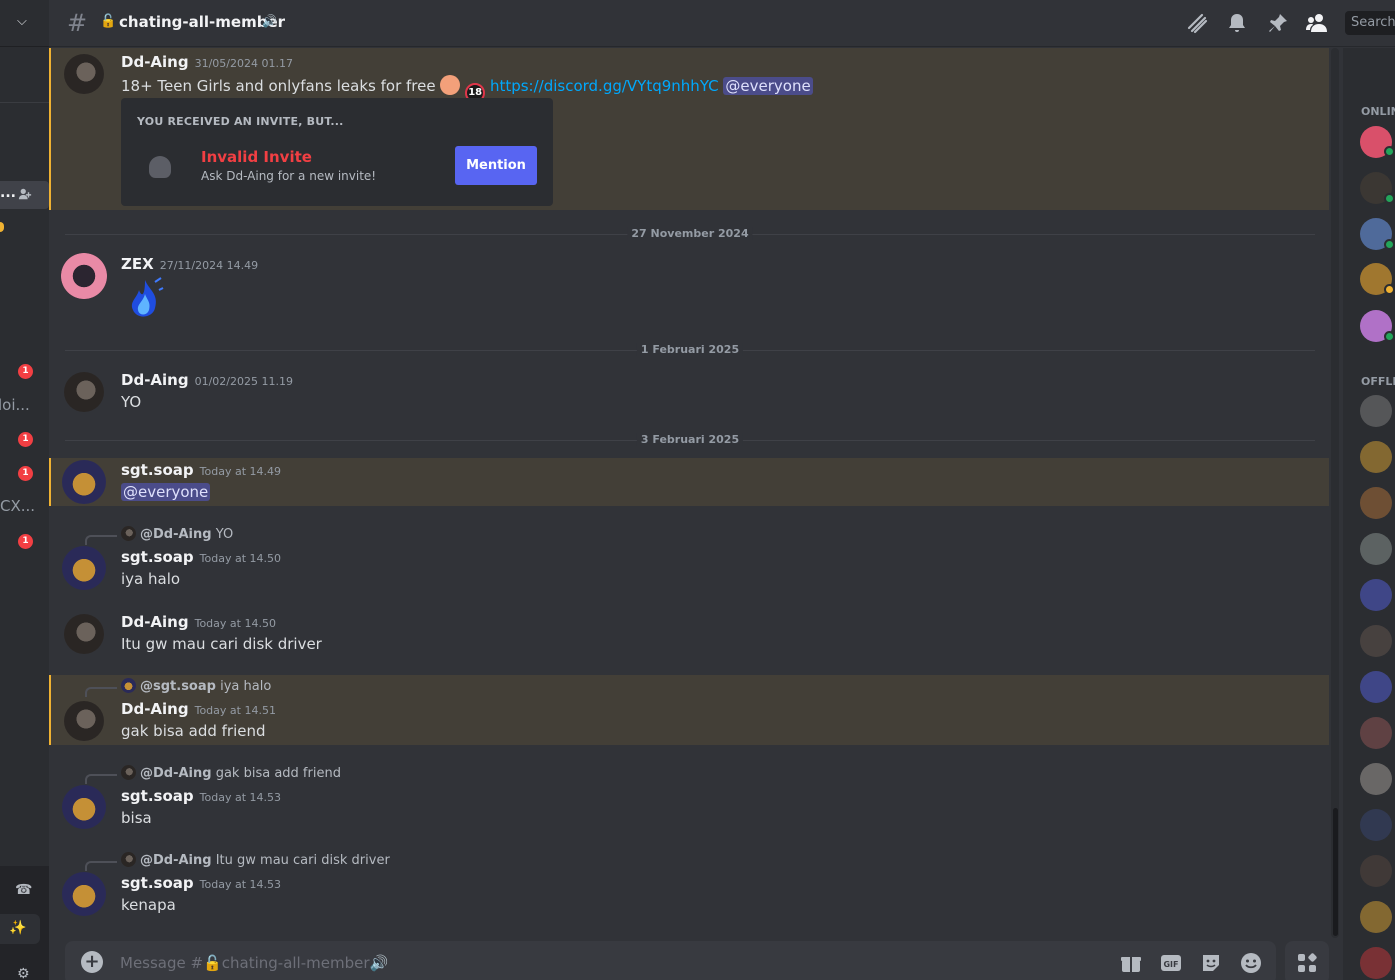 Image resolution: width=1395 pixels, height=980 pixels. I want to click on timestamp: 01/02/2025 11.19, so click(243, 381).